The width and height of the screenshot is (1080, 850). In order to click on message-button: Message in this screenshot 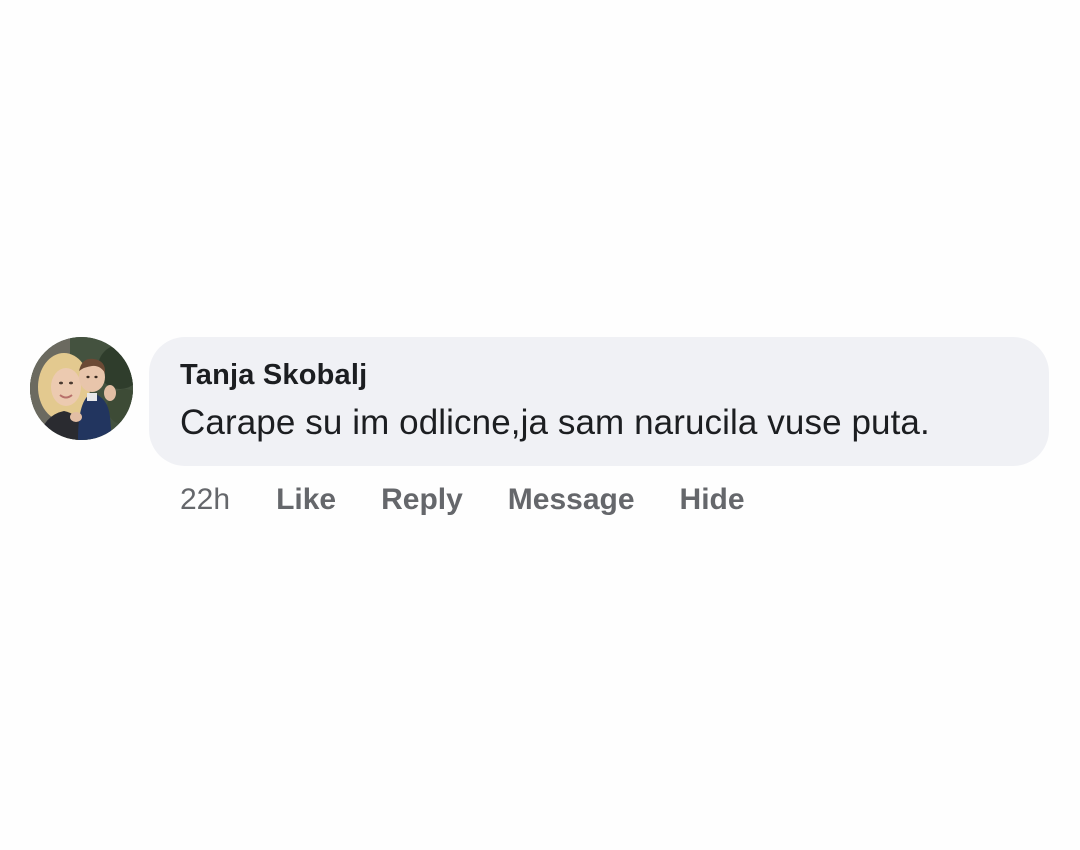, I will do `click(571, 500)`.